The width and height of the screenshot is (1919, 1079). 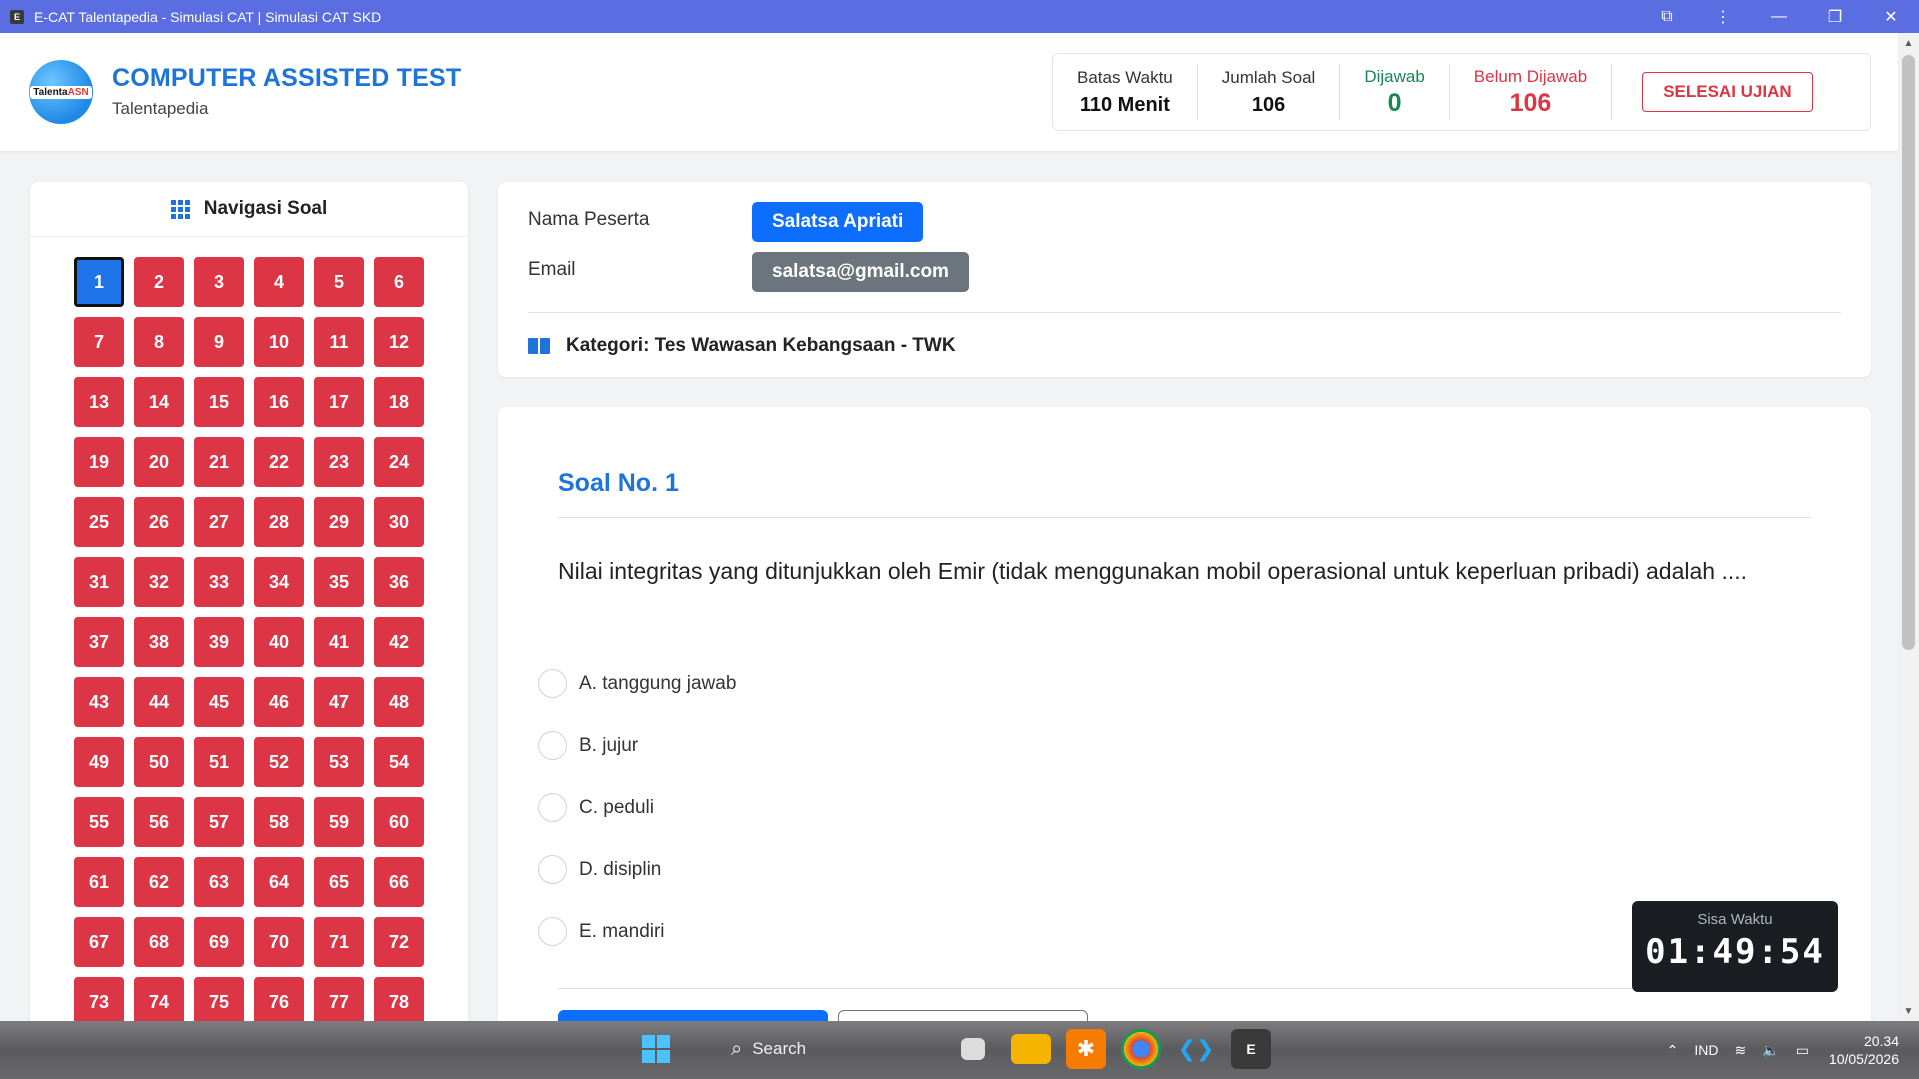 I want to click on question-number-button: 5, so click(x=339, y=282).